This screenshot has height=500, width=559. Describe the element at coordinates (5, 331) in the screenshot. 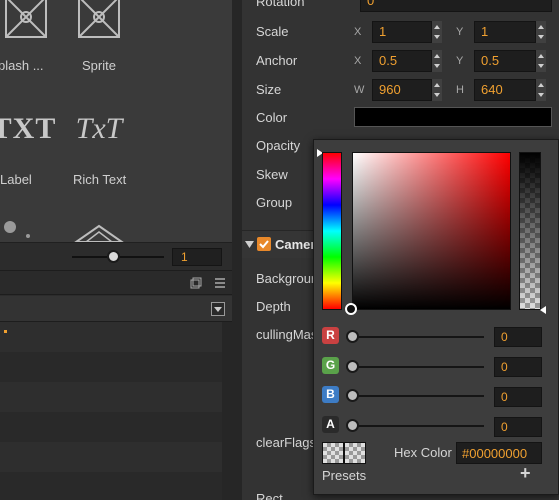

I see `list-item-marker` at that location.